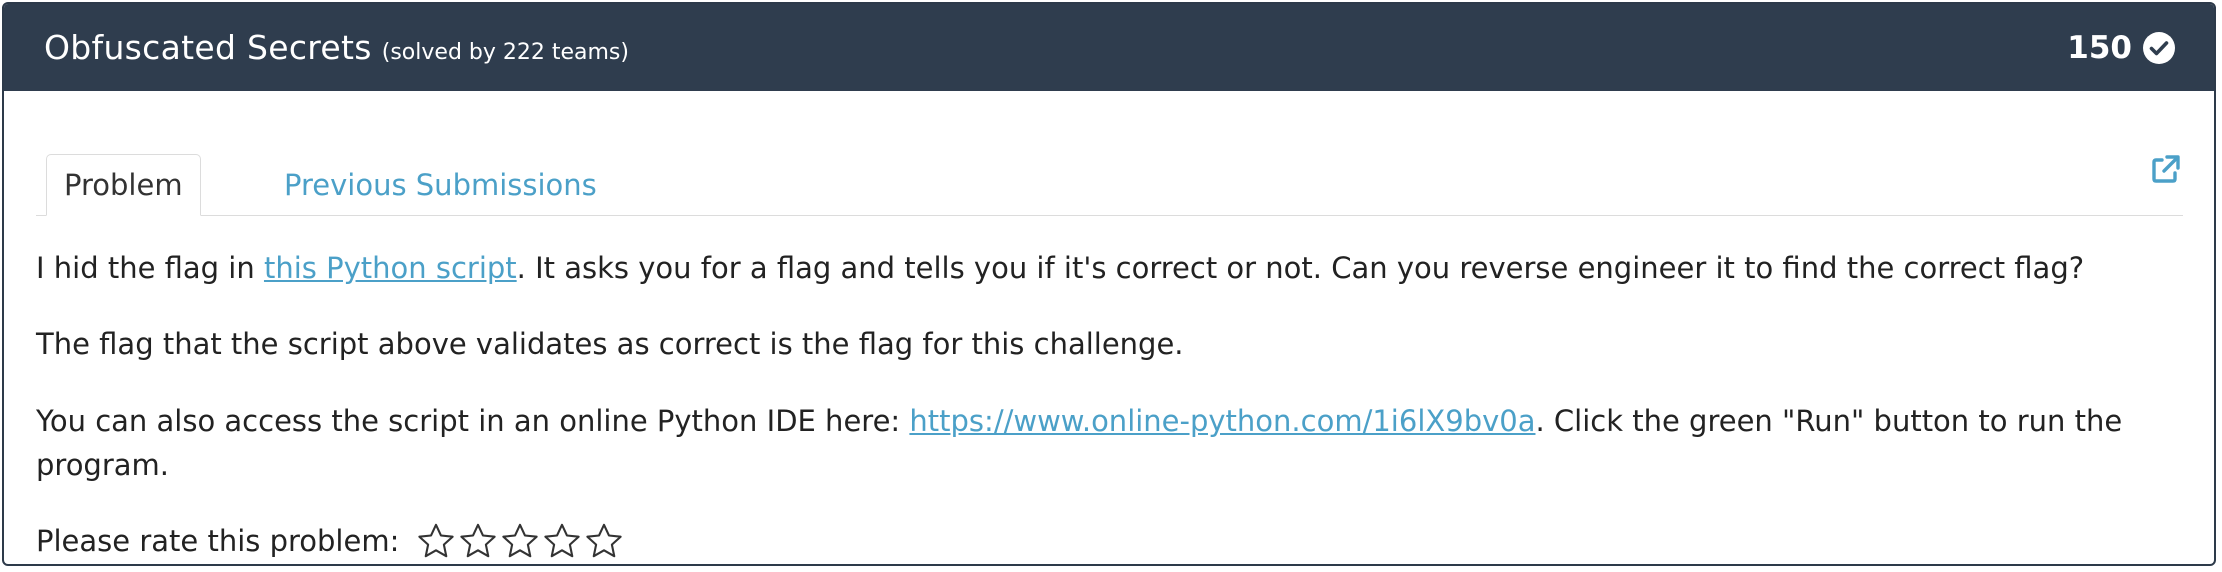 This screenshot has height=572, width=2222. What do you see at coordinates (1109, 541) in the screenshot?
I see `rating-row: Please rate this problem:` at bounding box center [1109, 541].